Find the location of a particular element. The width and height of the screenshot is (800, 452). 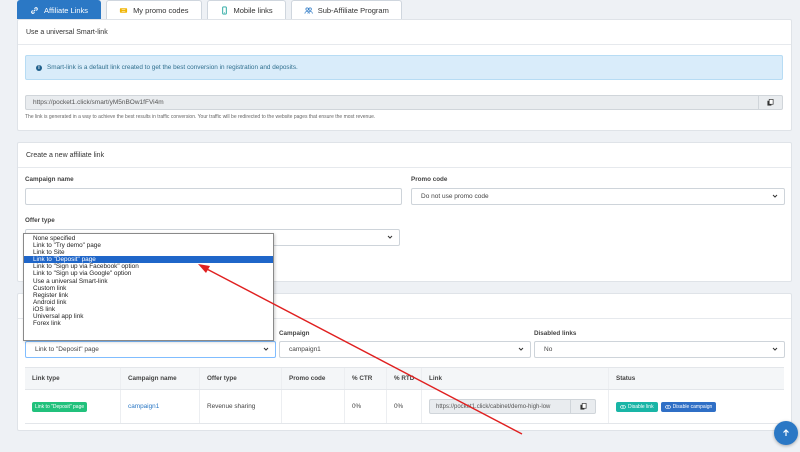

cell-campaign: campaign1 is located at coordinates (160, 406).